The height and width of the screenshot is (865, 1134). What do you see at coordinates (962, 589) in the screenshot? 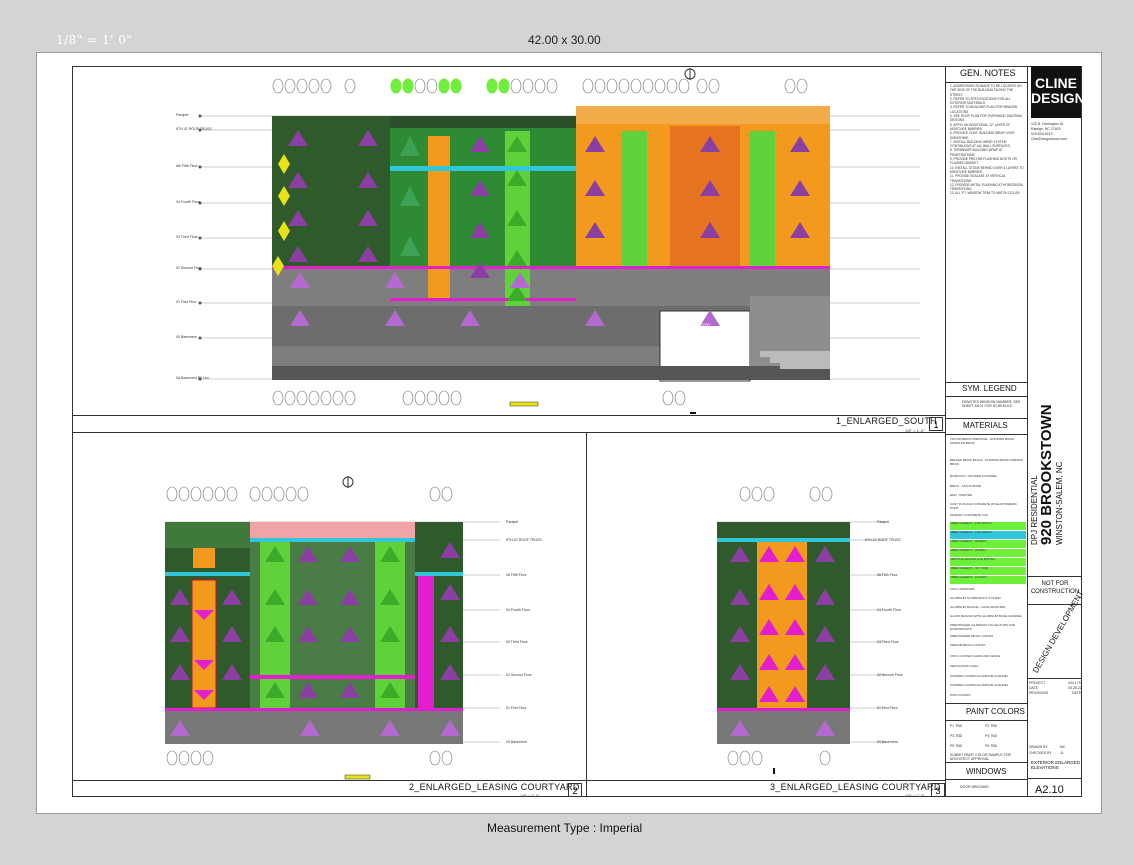
I see `material-item: VINYL WINDOWS` at bounding box center [962, 589].